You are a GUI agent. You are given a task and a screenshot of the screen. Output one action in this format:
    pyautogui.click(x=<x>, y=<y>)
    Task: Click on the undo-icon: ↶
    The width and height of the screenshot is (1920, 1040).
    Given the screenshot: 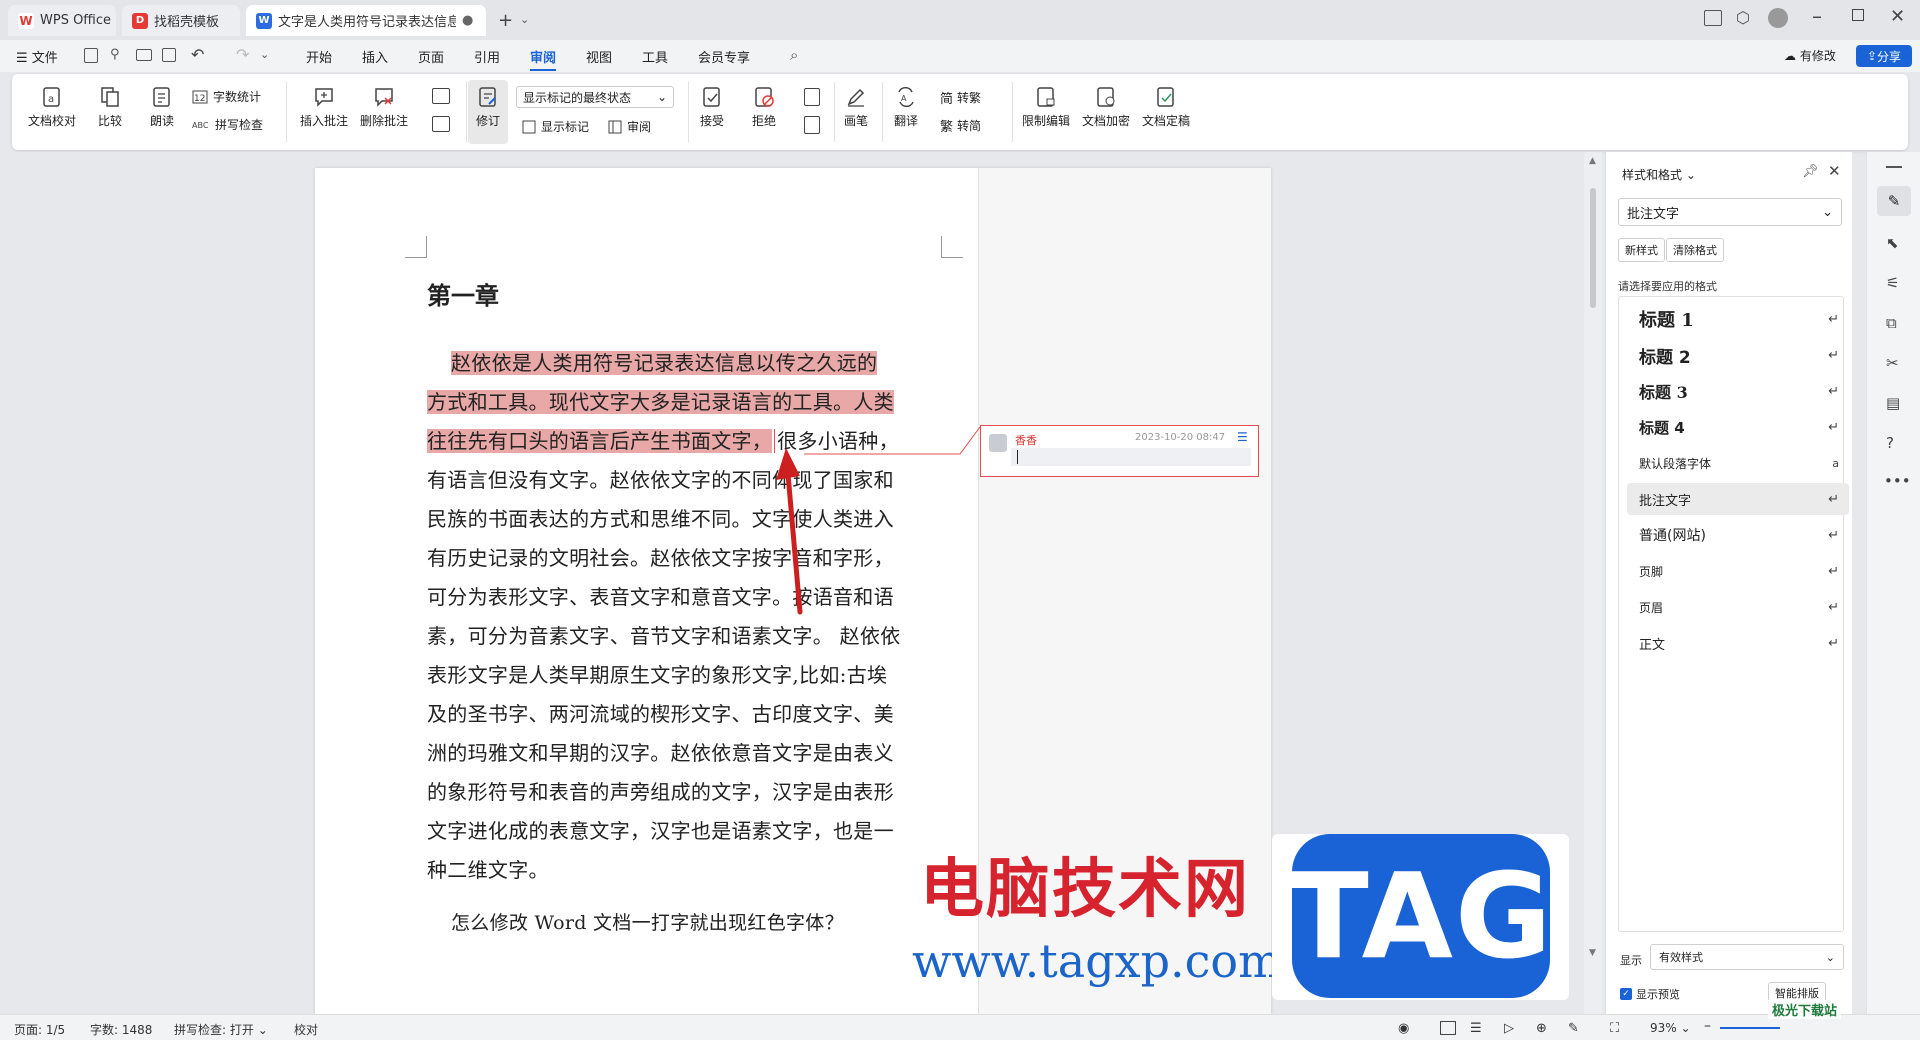 What is the action you would take?
    pyautogui.click(x=197, y=54)
    